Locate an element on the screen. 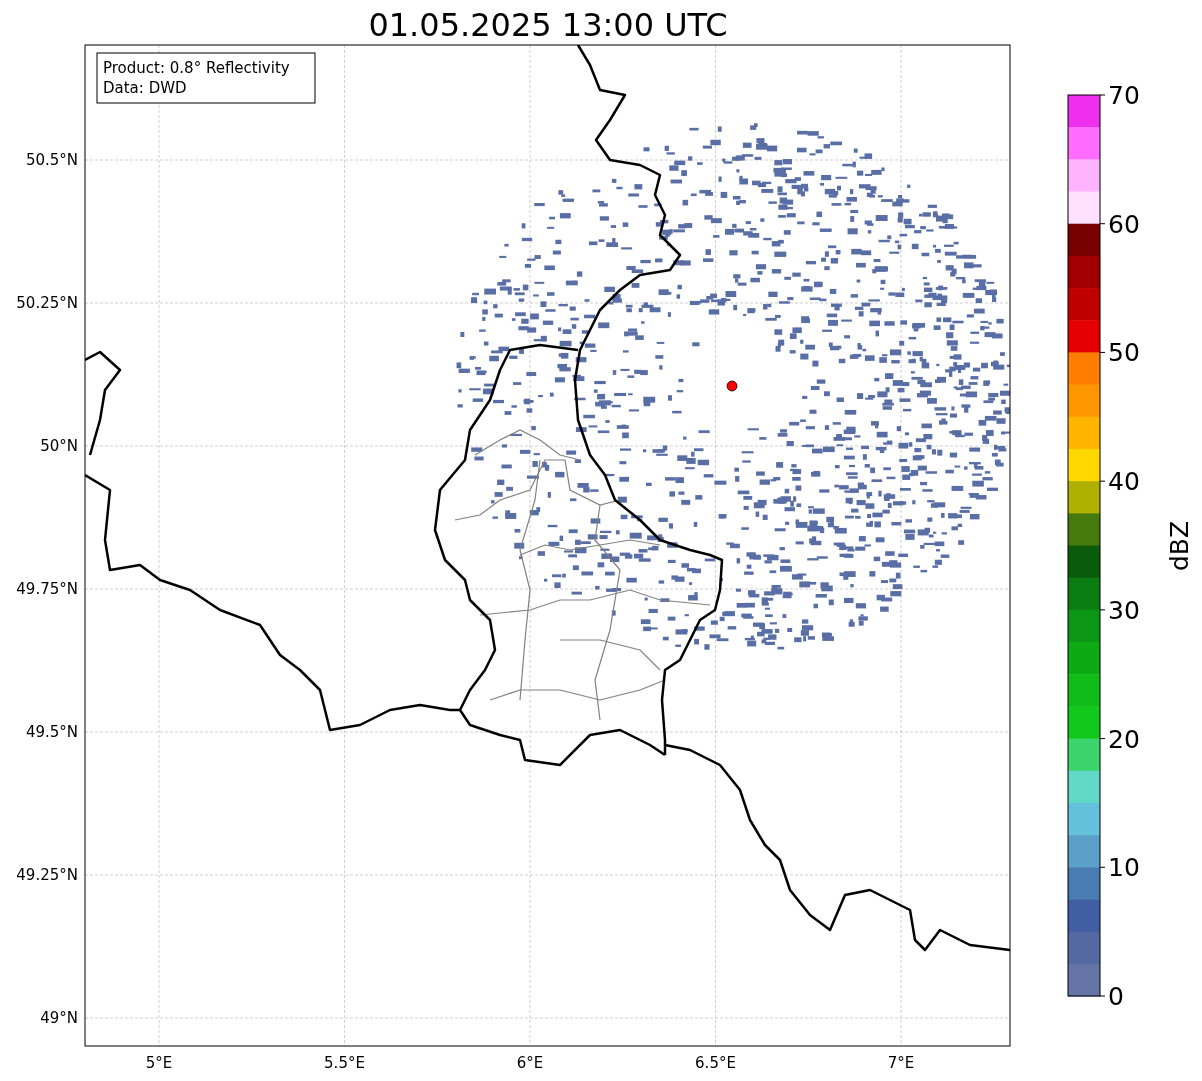  colorbar-tick-label: 20 is located at coordinates (1124, 739).